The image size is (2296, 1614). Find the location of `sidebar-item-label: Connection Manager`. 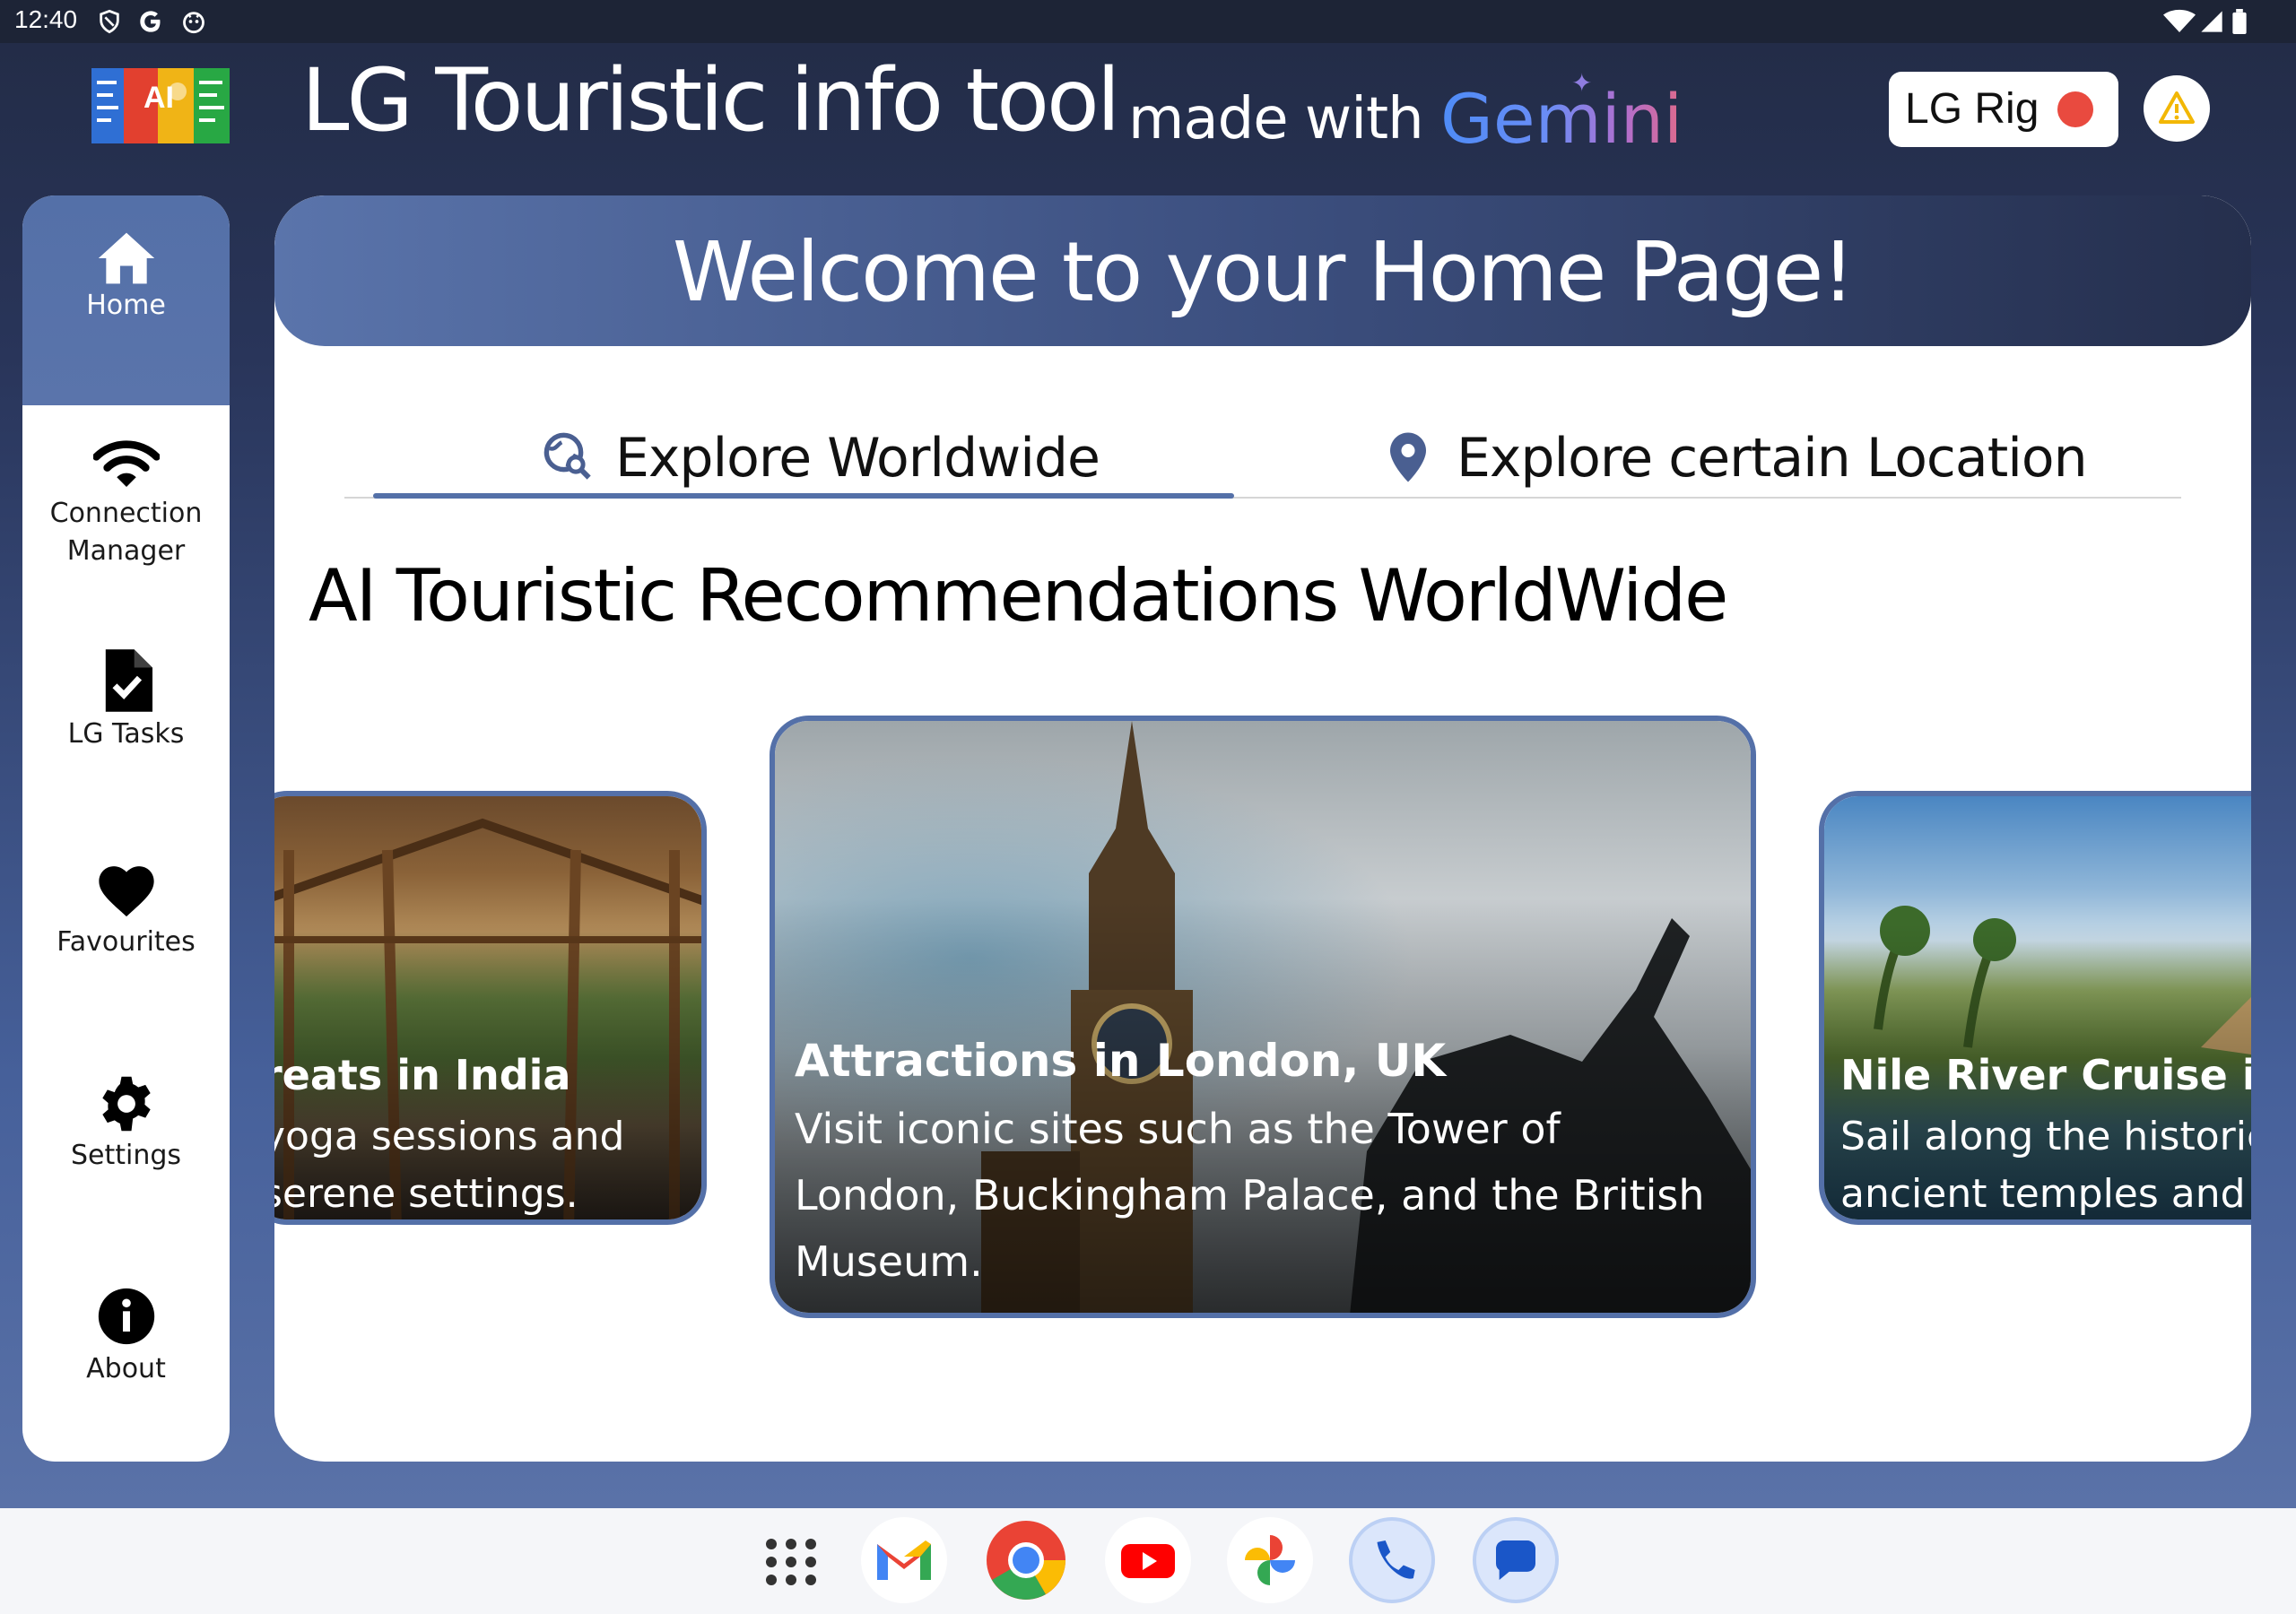

sidebar-item-label: Connection Manager is located at coordinates (126, 532).